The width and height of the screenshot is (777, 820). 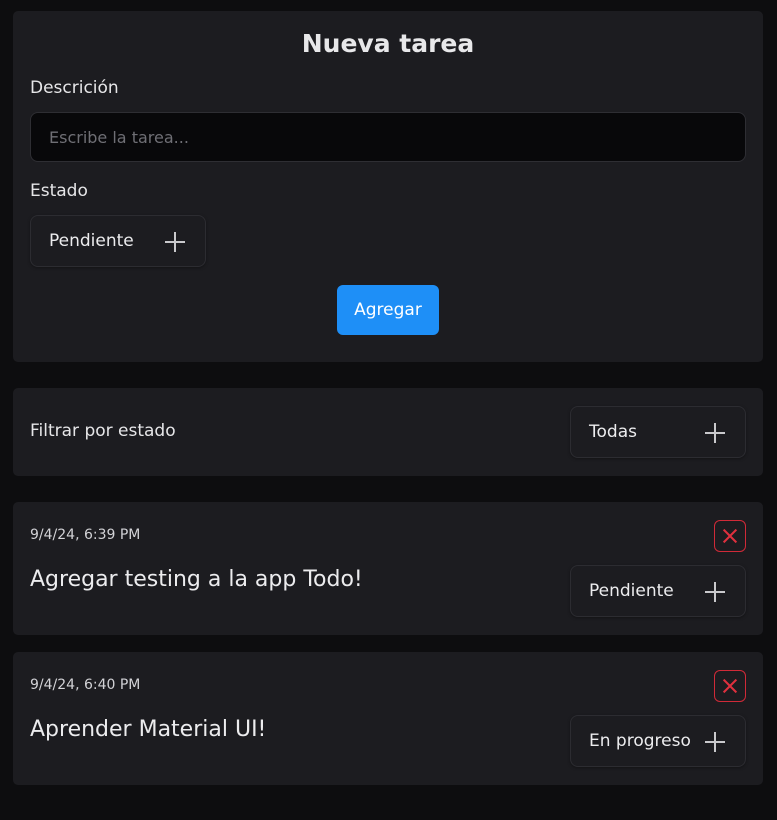 What do you see at coordinates (388, 43) in the screenshot?
I see `form-title: Nueva tarea` at bounding box center [388, 43].